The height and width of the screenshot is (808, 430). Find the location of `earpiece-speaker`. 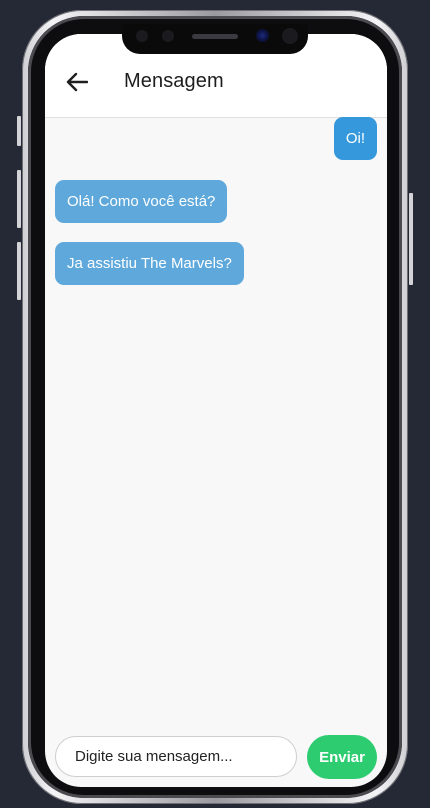

earpiece-speaker is located at coordinates (215, 36).